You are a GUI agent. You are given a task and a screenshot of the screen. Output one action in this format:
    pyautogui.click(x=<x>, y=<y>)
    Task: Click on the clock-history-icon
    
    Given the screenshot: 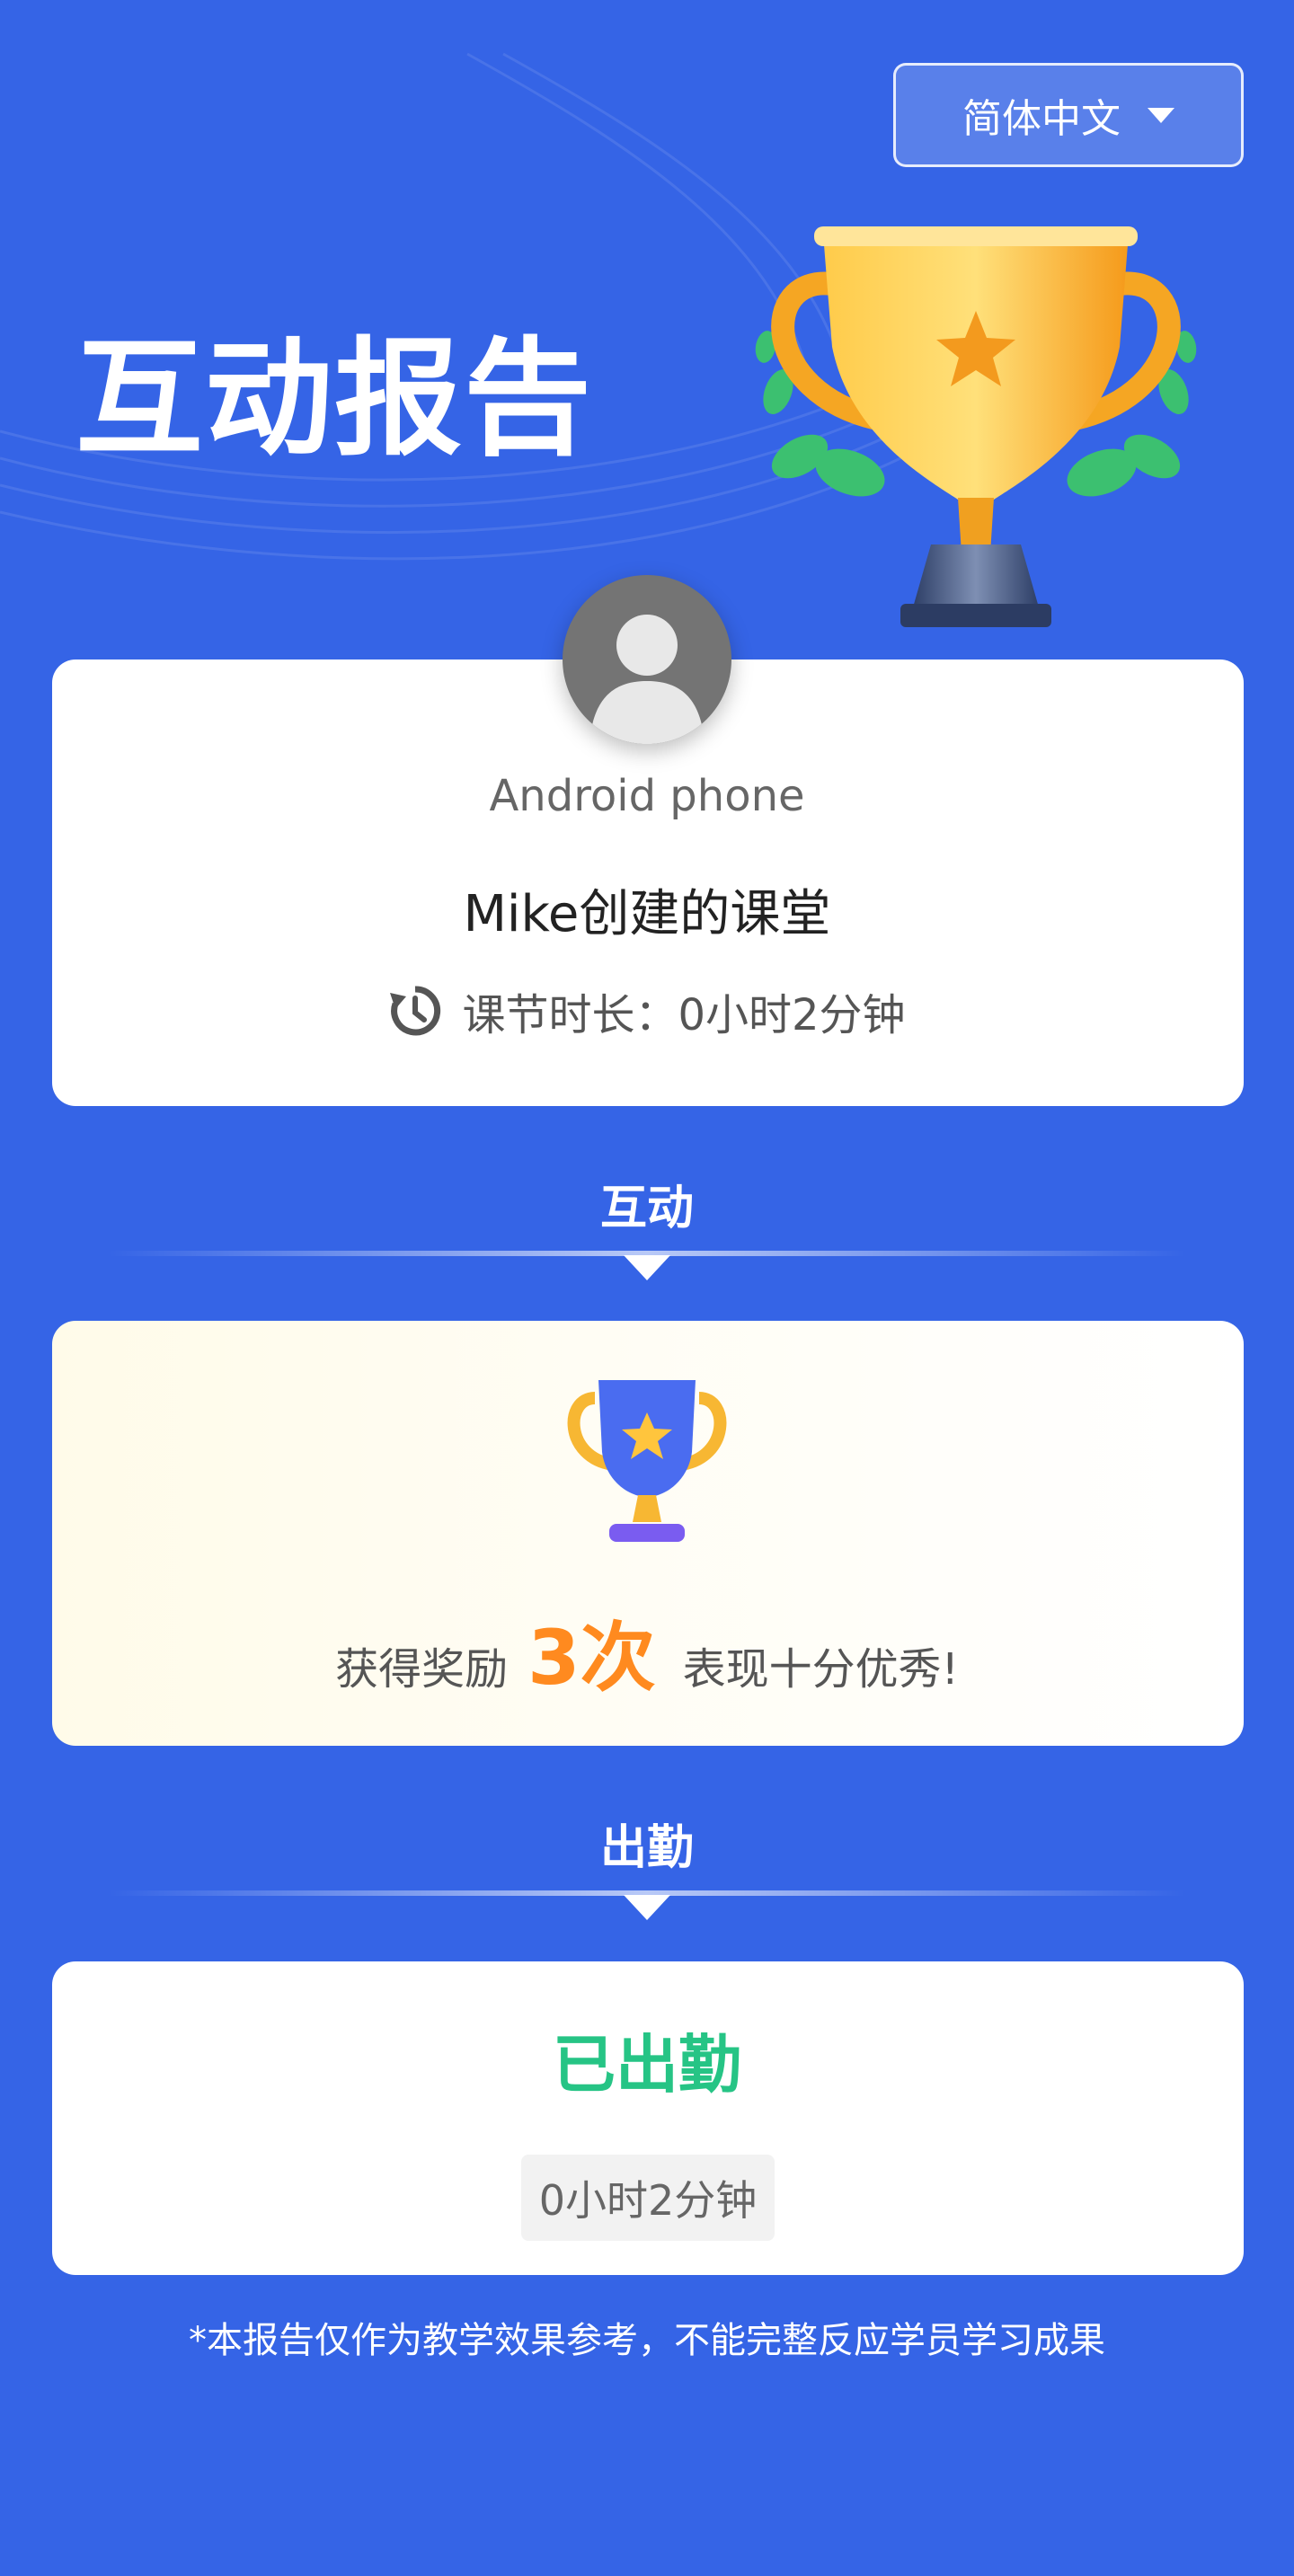 What is the action you would take?
    pyautogui.click(x=415, y=1011)
    